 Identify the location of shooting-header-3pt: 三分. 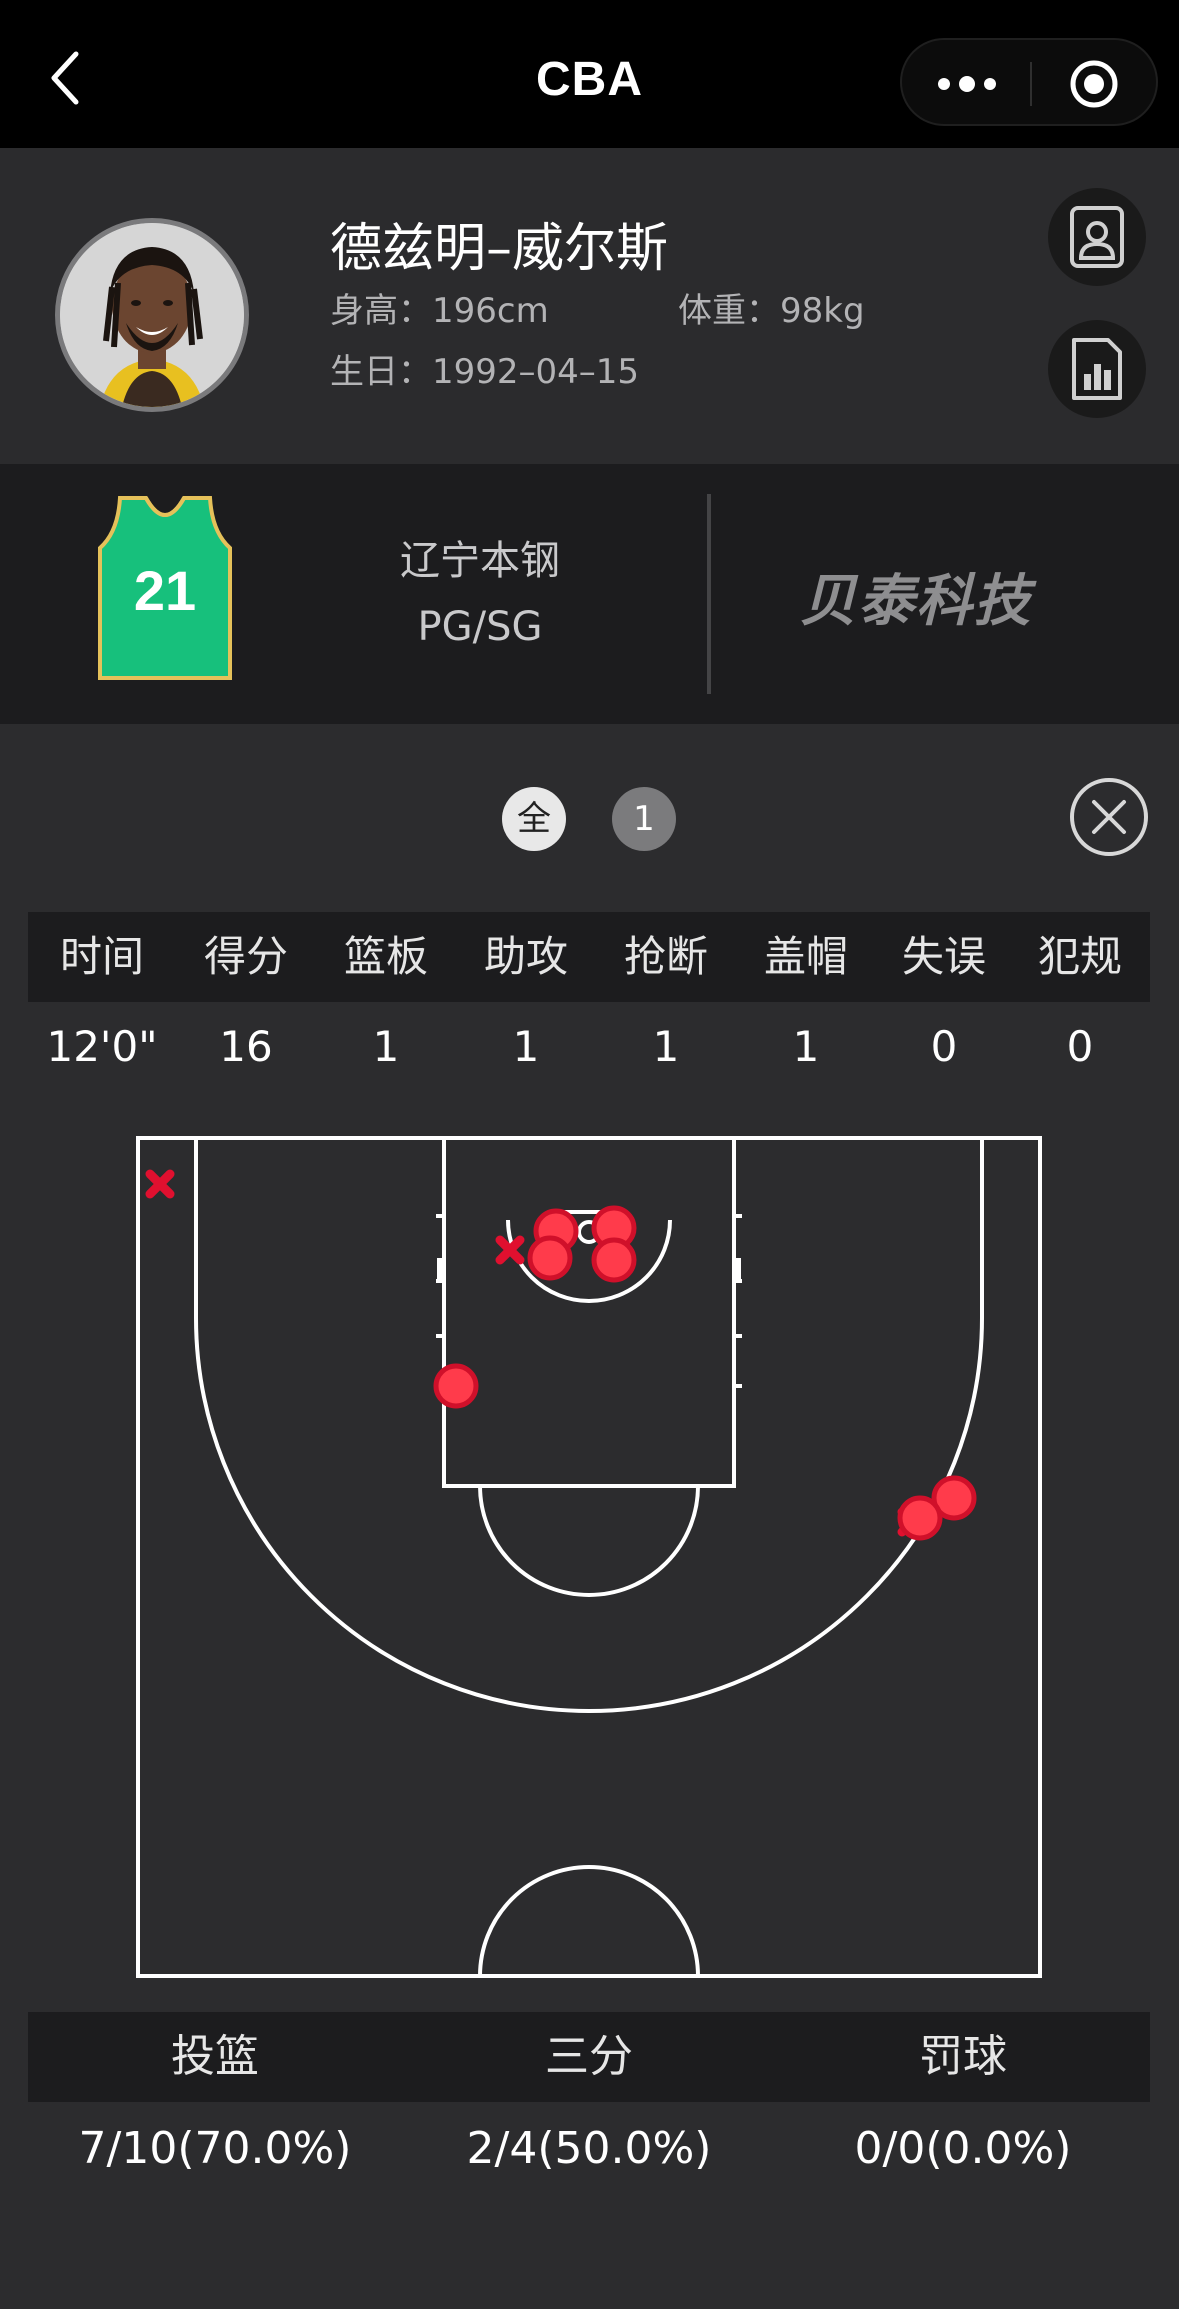
(589, 2056).